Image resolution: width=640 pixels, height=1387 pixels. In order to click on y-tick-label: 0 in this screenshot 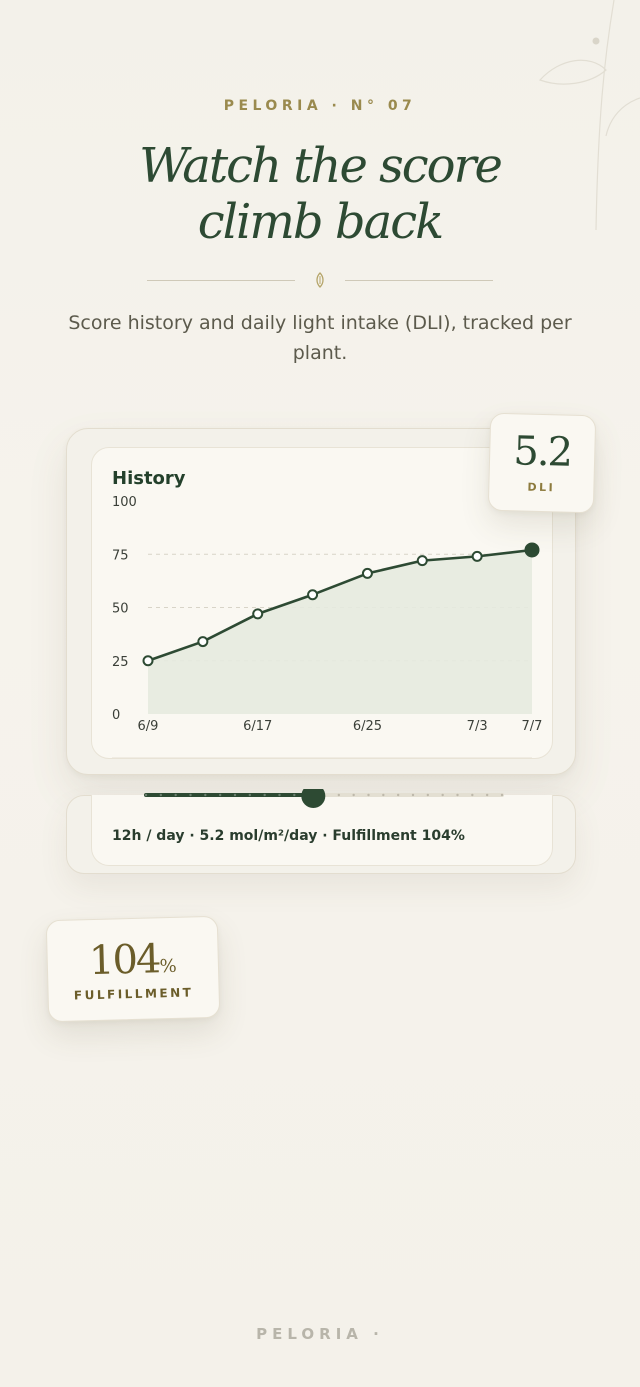, I will do `click(116, 715)`.